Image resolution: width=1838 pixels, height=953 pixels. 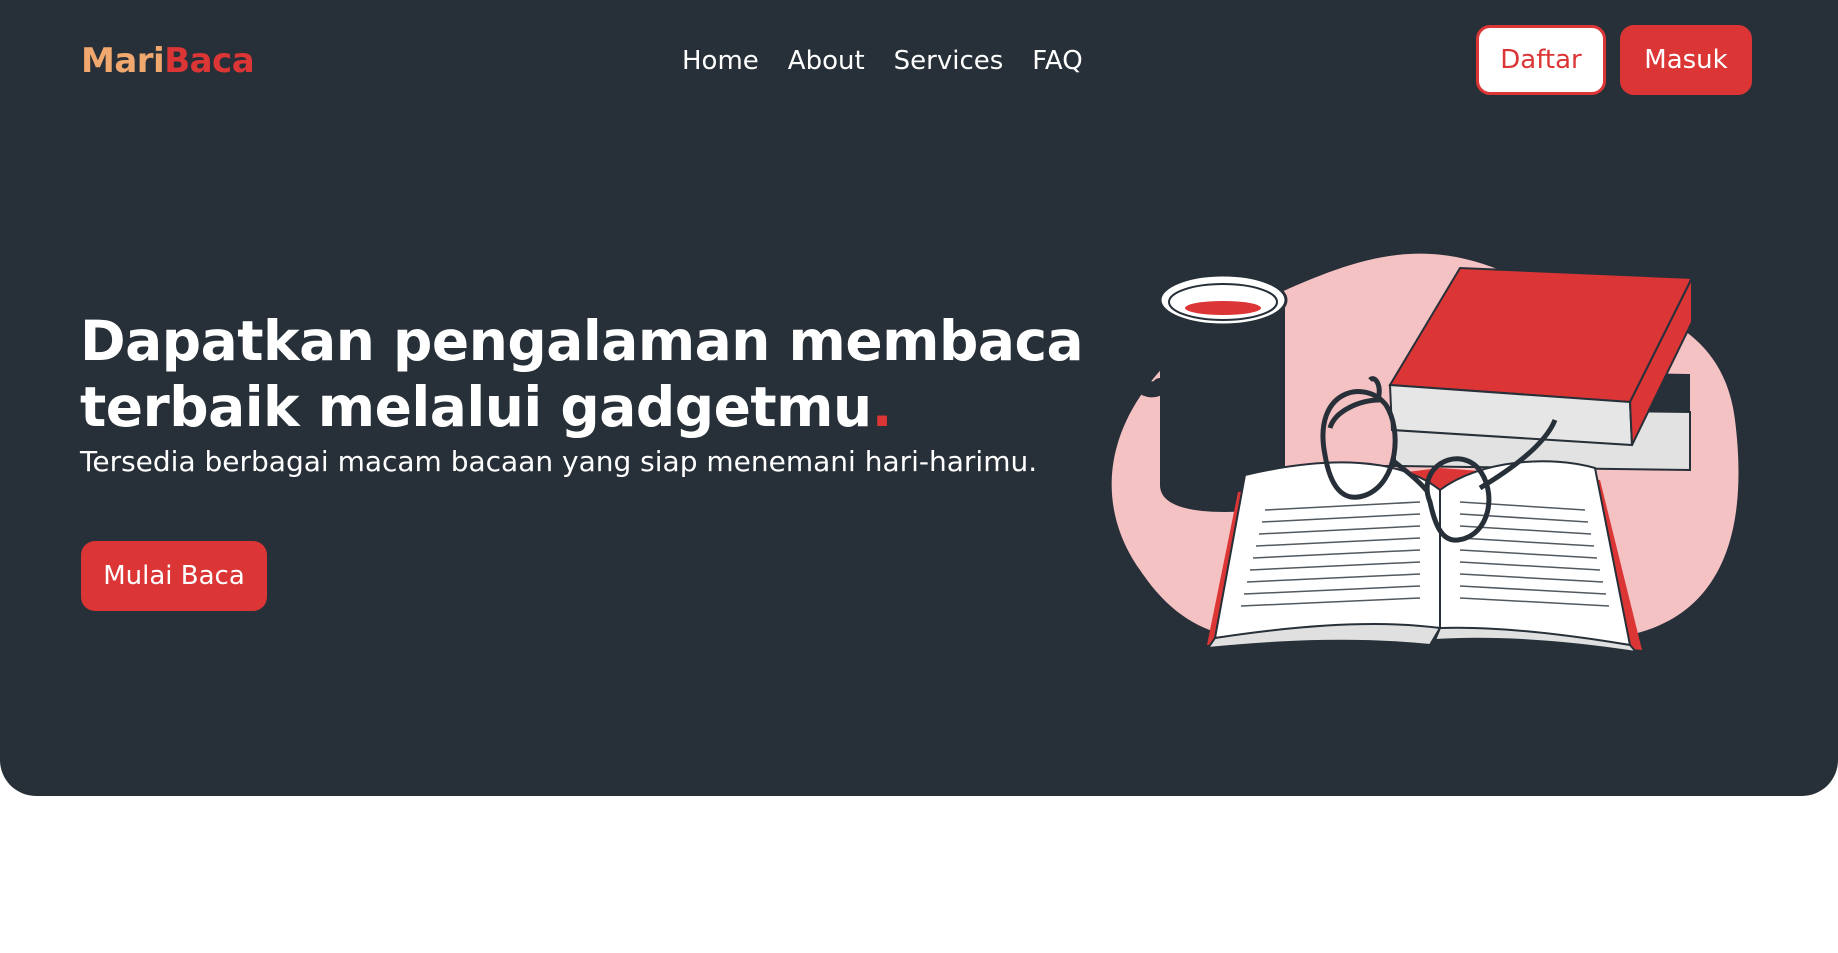 I want to click on brand-logo-part1: Mari, so click(x=123, y=61).